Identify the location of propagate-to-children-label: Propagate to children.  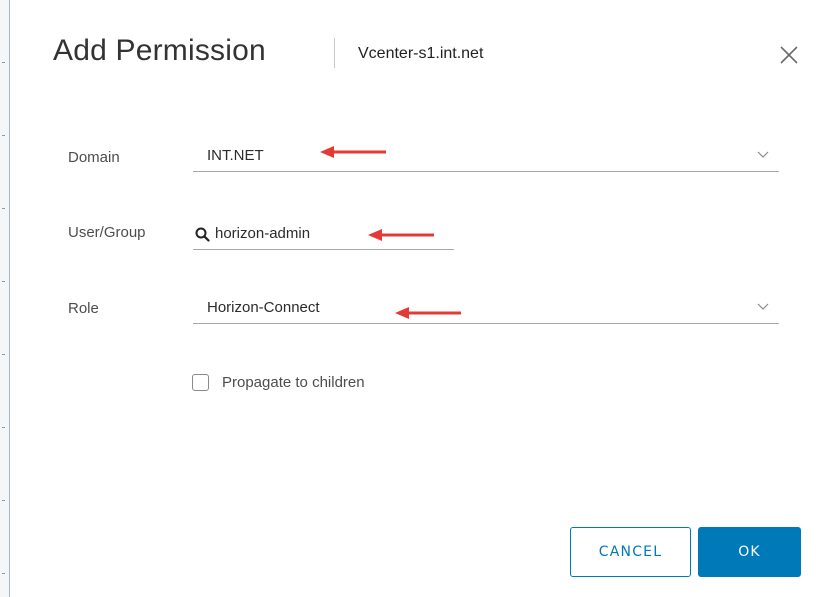
(293, 382).